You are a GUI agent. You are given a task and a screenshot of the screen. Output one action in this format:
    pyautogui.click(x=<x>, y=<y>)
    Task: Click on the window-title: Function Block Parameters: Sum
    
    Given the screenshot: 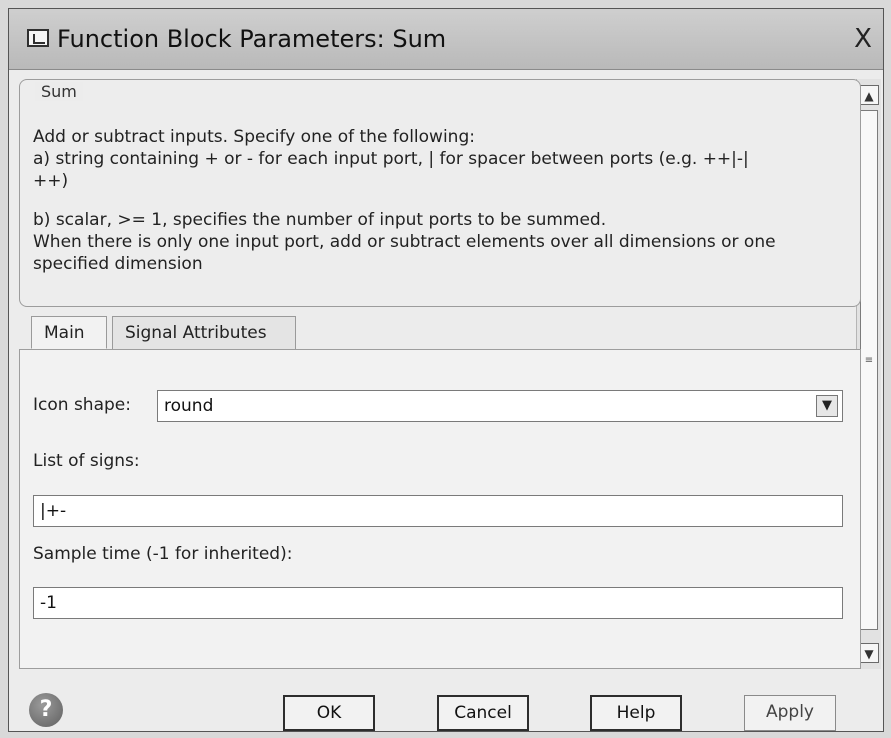 What is the action you would take?
    pyautogui.click(x=252, y=39)
    